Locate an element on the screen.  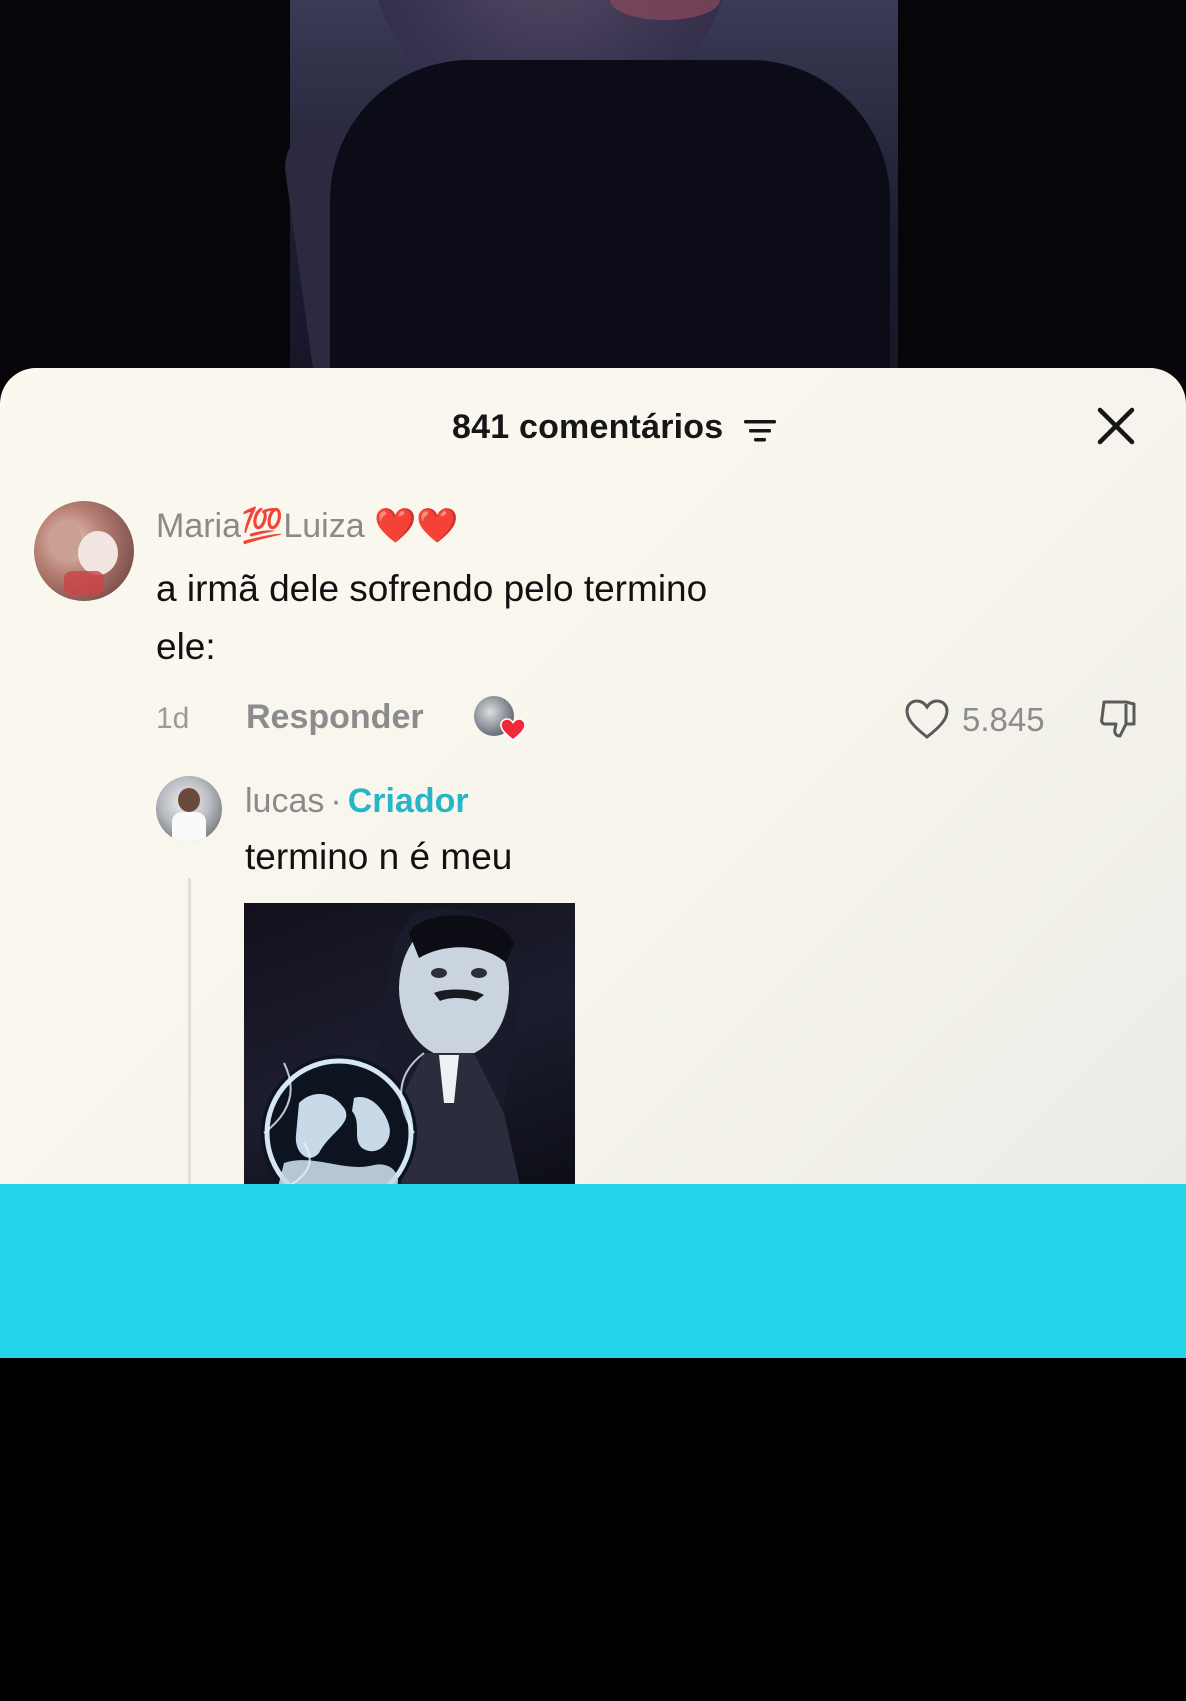
comment-author-name: Maria💯Luiza is located at coordinates (260, 526).